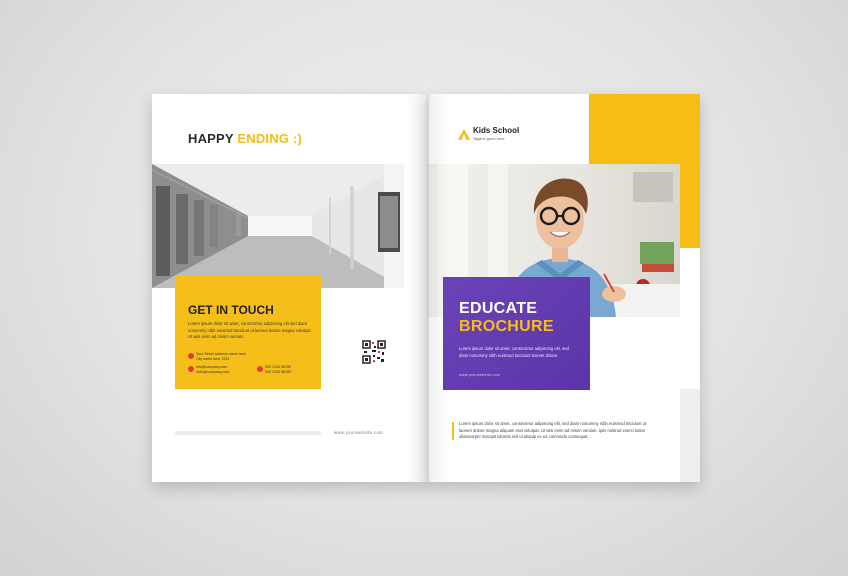 This screenshot has width=848, height=576. I want to click on location-pin-icon, so click(191, 356).